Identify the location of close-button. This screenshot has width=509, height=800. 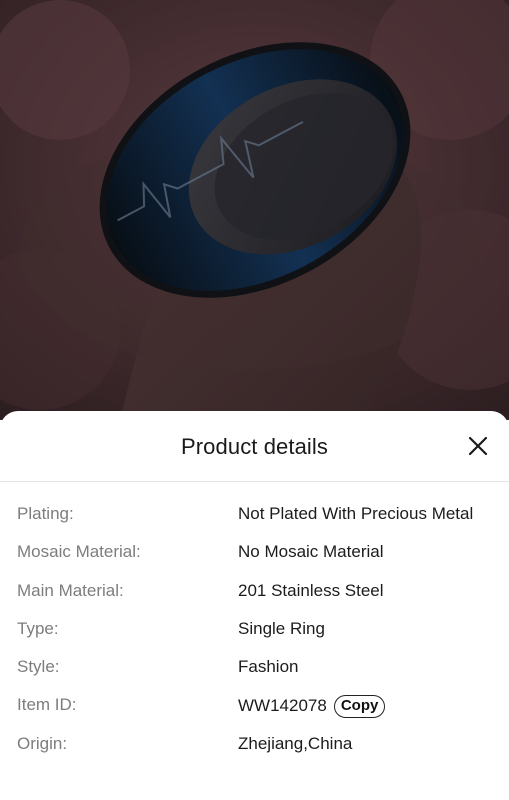
(478, 446).